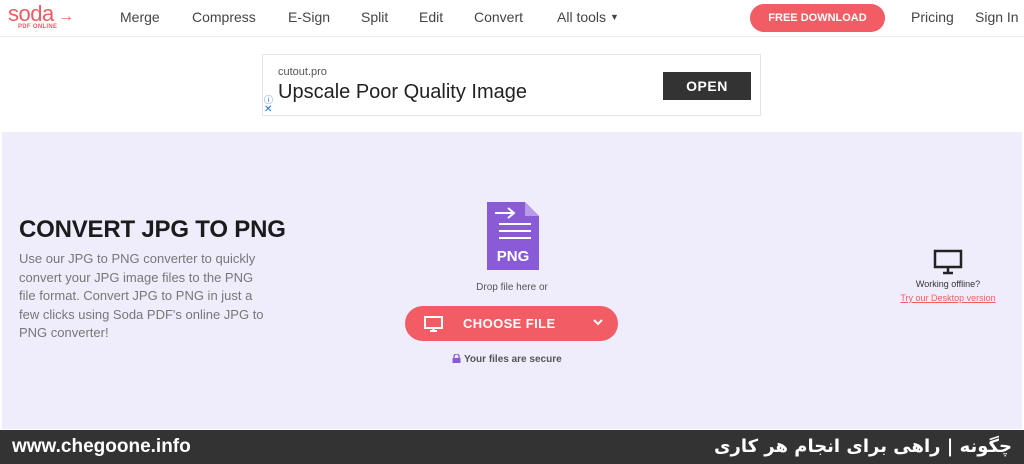 This screenshot has height=464, width=1024. Describe the element at coordinates (101, 446) in the screenshot. I see `watermark-url: www.chegoone.info` at that location.